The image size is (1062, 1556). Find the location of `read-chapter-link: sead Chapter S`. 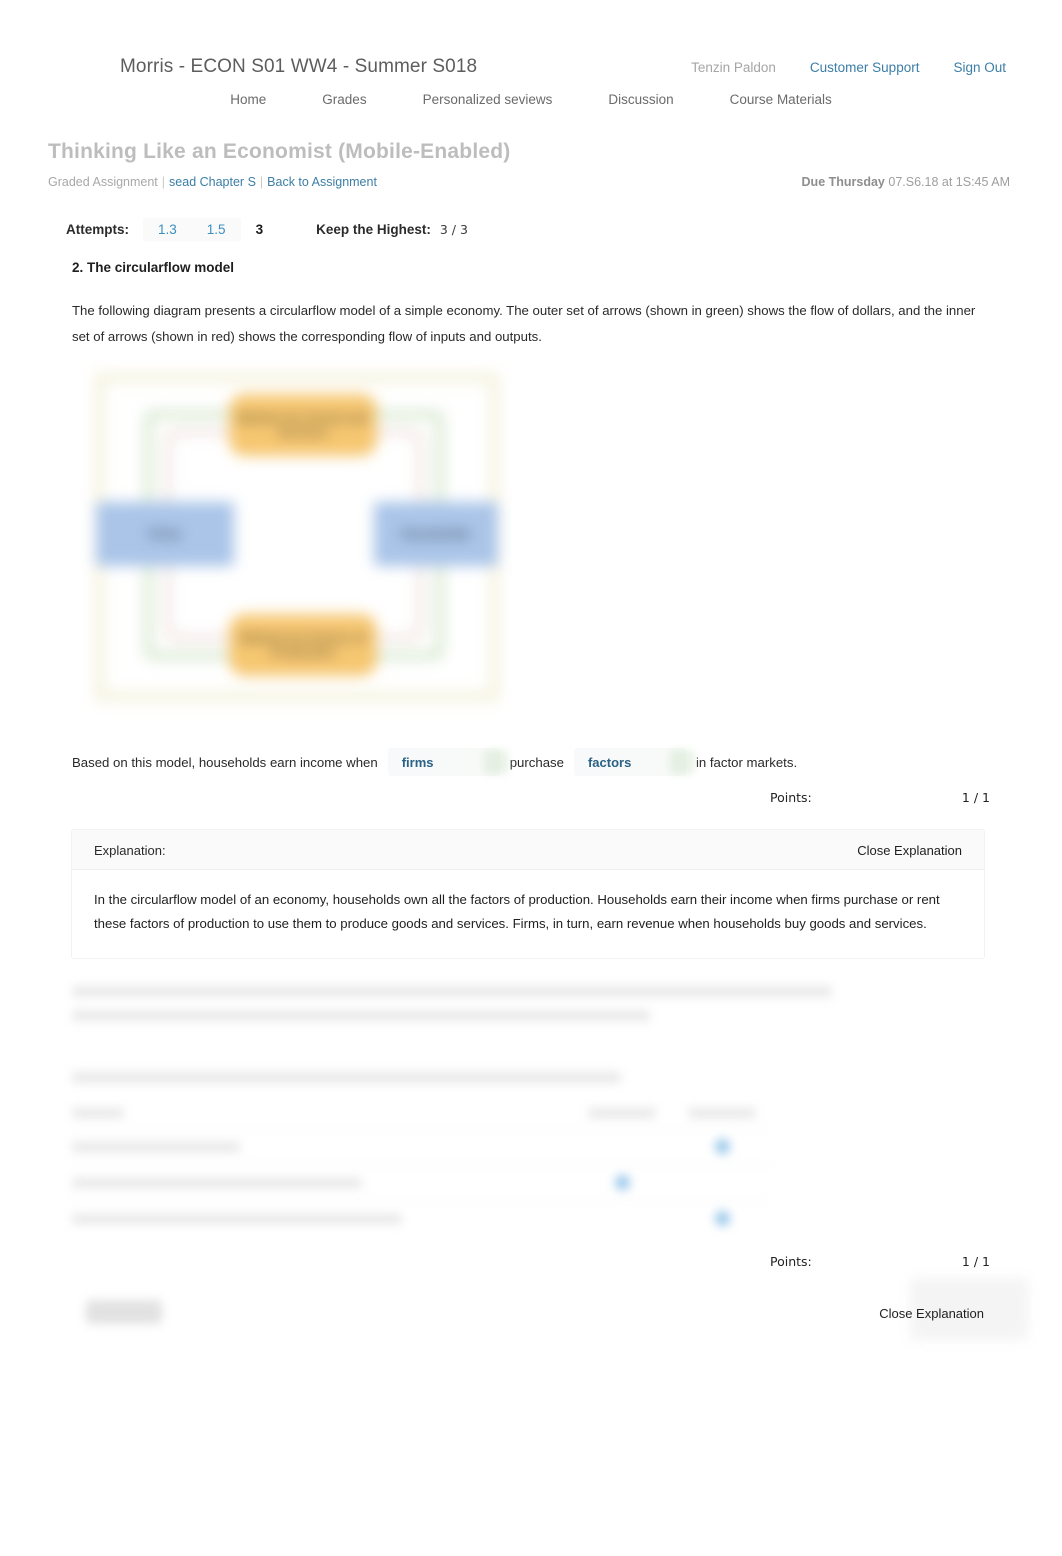

read-chapter-link: sead Chapter S is located at coordinates (212, 182).